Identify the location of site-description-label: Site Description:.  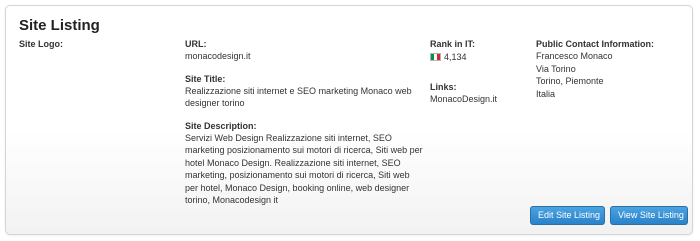
(221, 125).